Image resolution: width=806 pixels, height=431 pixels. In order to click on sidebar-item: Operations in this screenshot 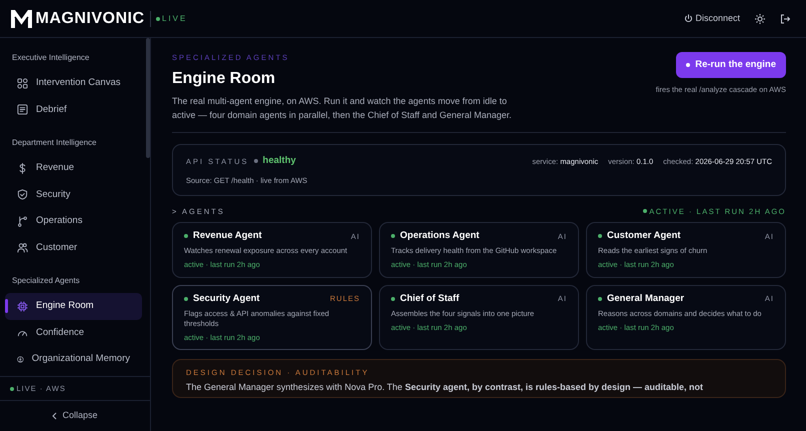, I will do `click(73, 221)`.